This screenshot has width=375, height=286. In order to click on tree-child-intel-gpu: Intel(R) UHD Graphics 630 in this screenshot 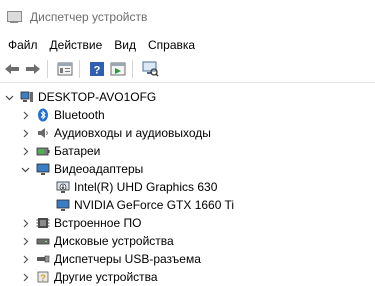, I will do `click(133, 187)`.